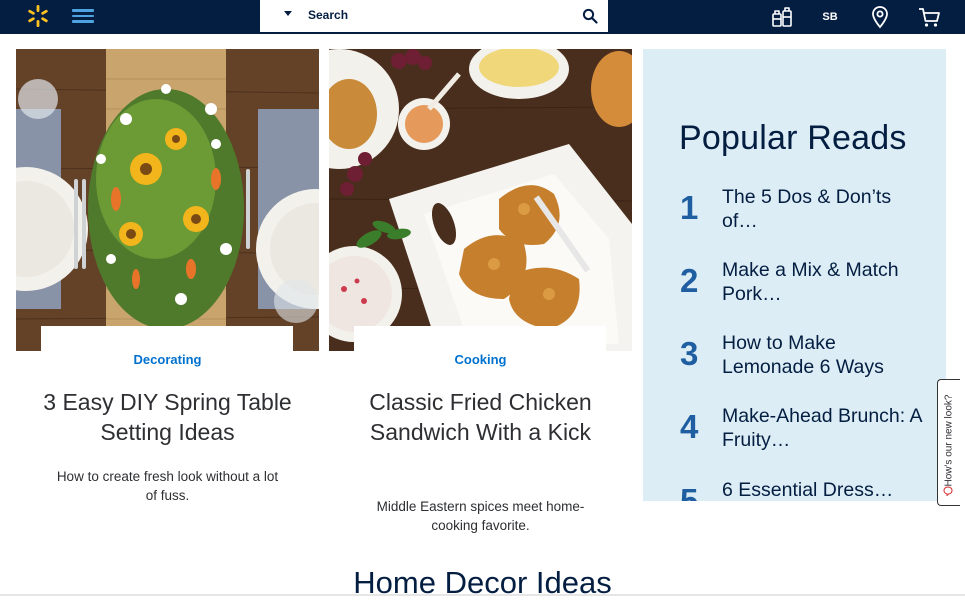 The width and height of the screenshot is (965, 601). I want to click on feedback-tab: How's our new look?, so click(948, 442).